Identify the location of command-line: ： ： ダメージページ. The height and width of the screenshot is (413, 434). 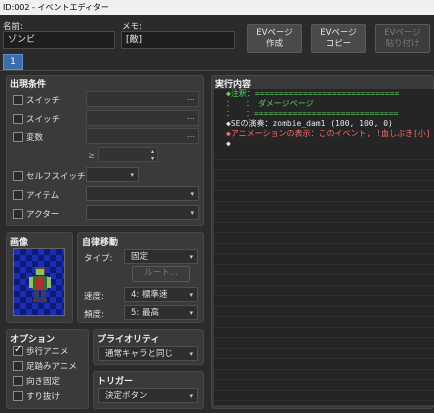
(324, 104).